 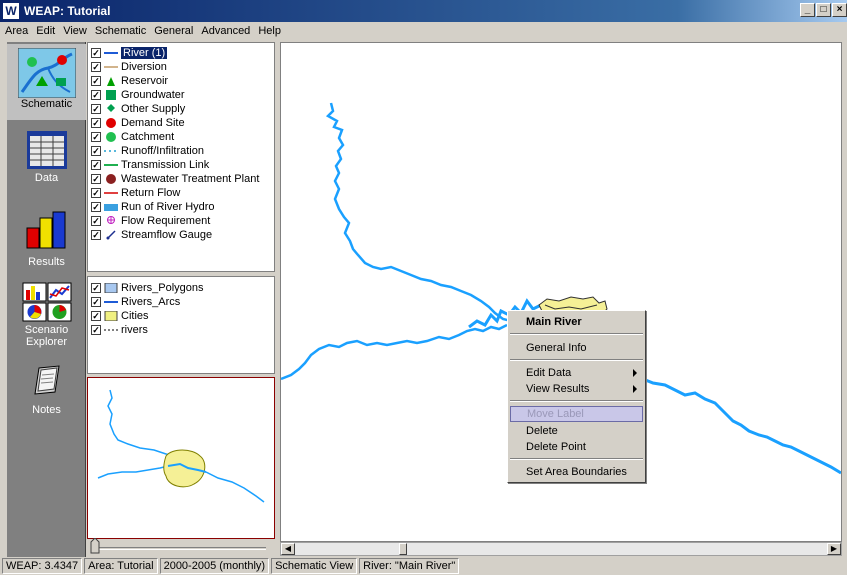 What do you see at coordinates (144, 67) in the screenshot?
I see `legend-label: Diversion` at bounding box center [144, 67].